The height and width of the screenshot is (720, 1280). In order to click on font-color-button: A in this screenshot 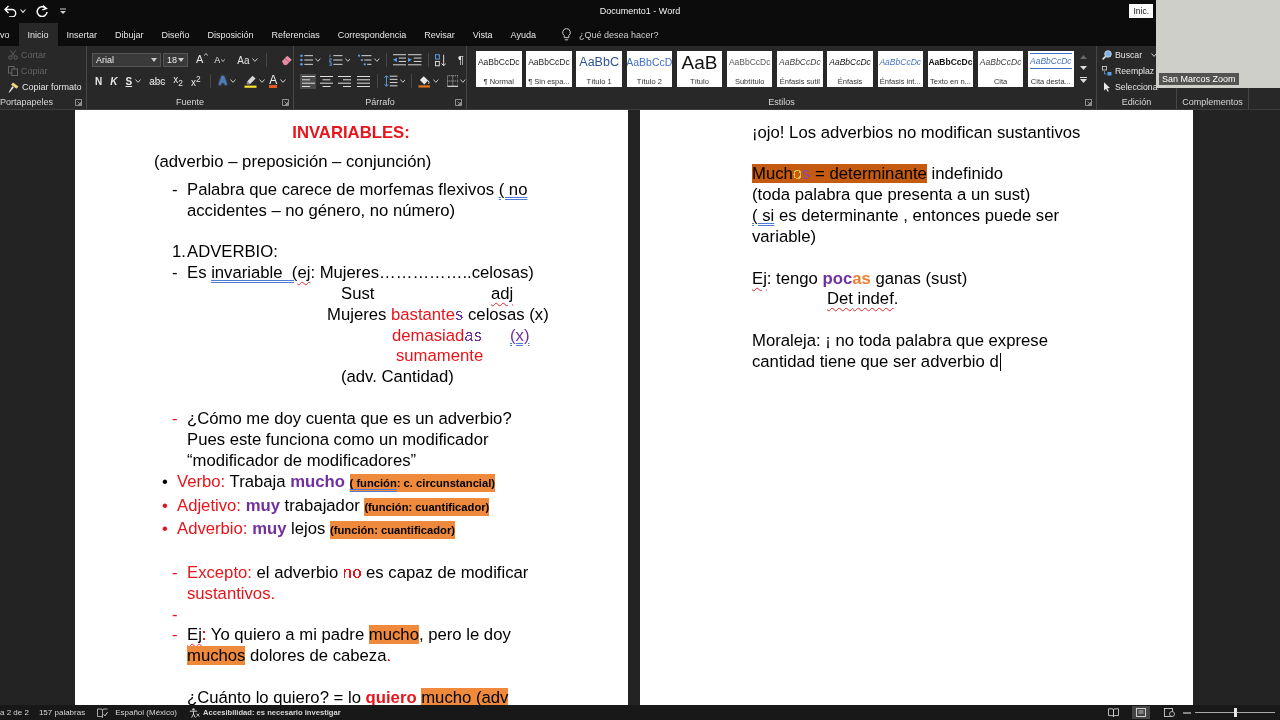, I will do `click(278, 81)`.